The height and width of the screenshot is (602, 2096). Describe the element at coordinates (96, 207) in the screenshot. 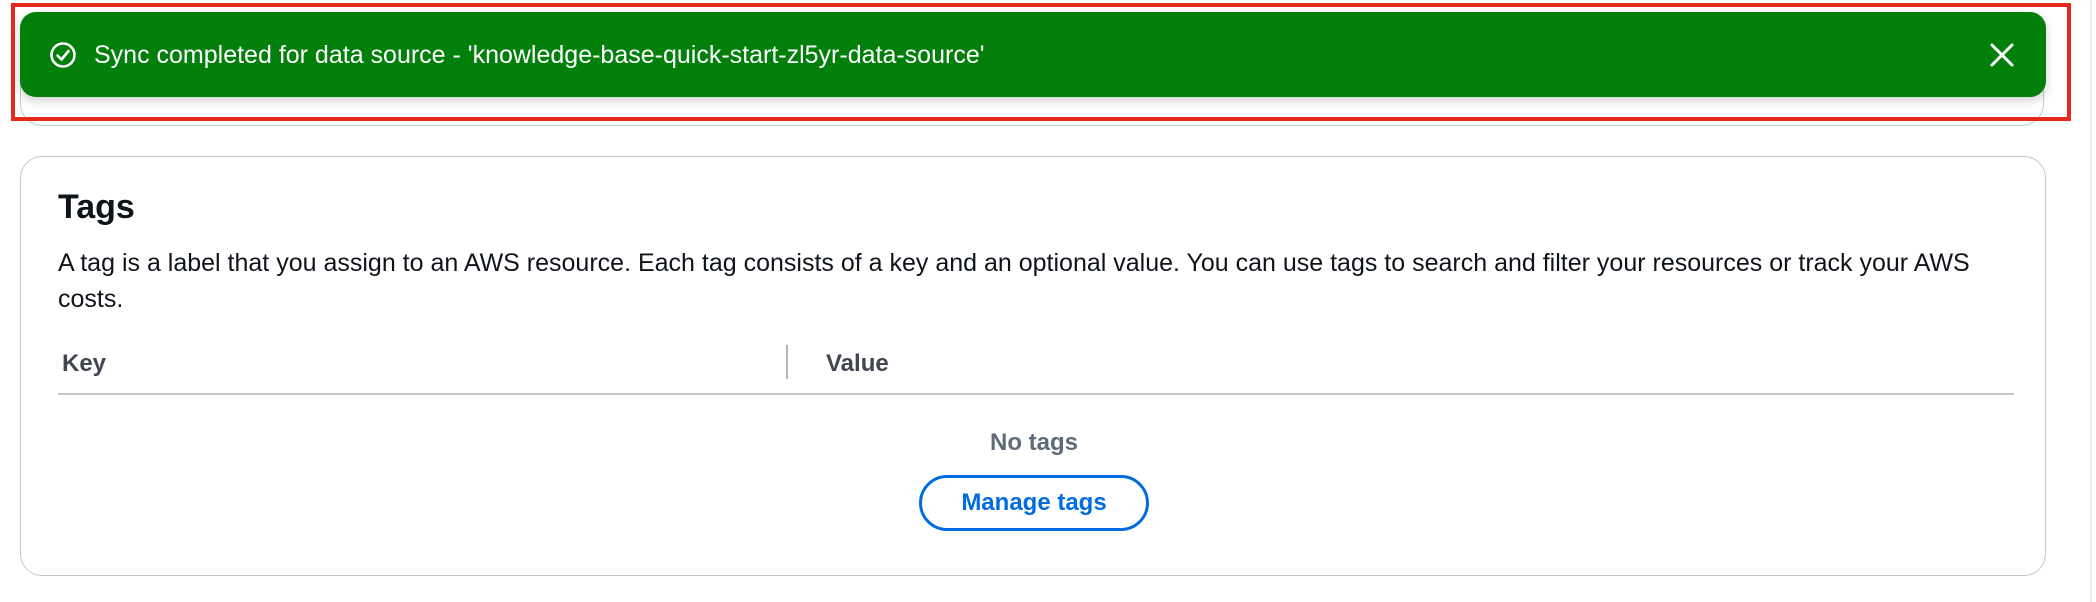

I see `tags-heading: Tags` at that location.